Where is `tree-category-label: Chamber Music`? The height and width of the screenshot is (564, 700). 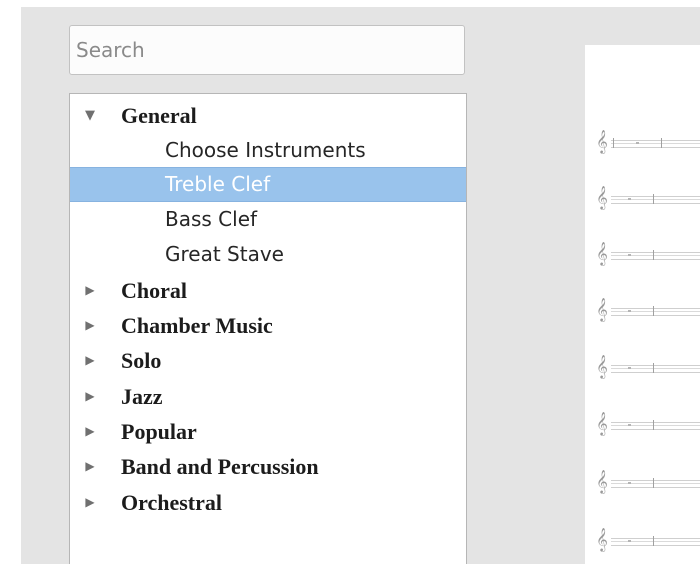
tree-category-label: Chamber Music is located at coordinates (197, 325).